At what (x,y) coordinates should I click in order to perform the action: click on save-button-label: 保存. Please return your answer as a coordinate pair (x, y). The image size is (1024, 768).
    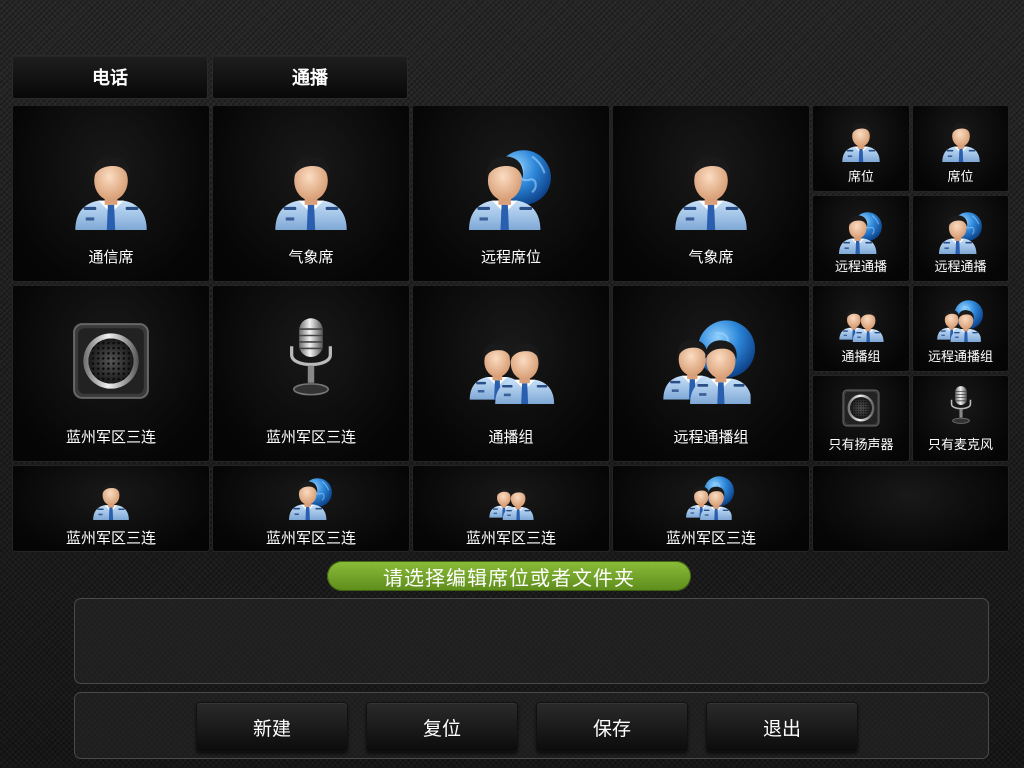
    Looking at the image, I should click on (611, 728).